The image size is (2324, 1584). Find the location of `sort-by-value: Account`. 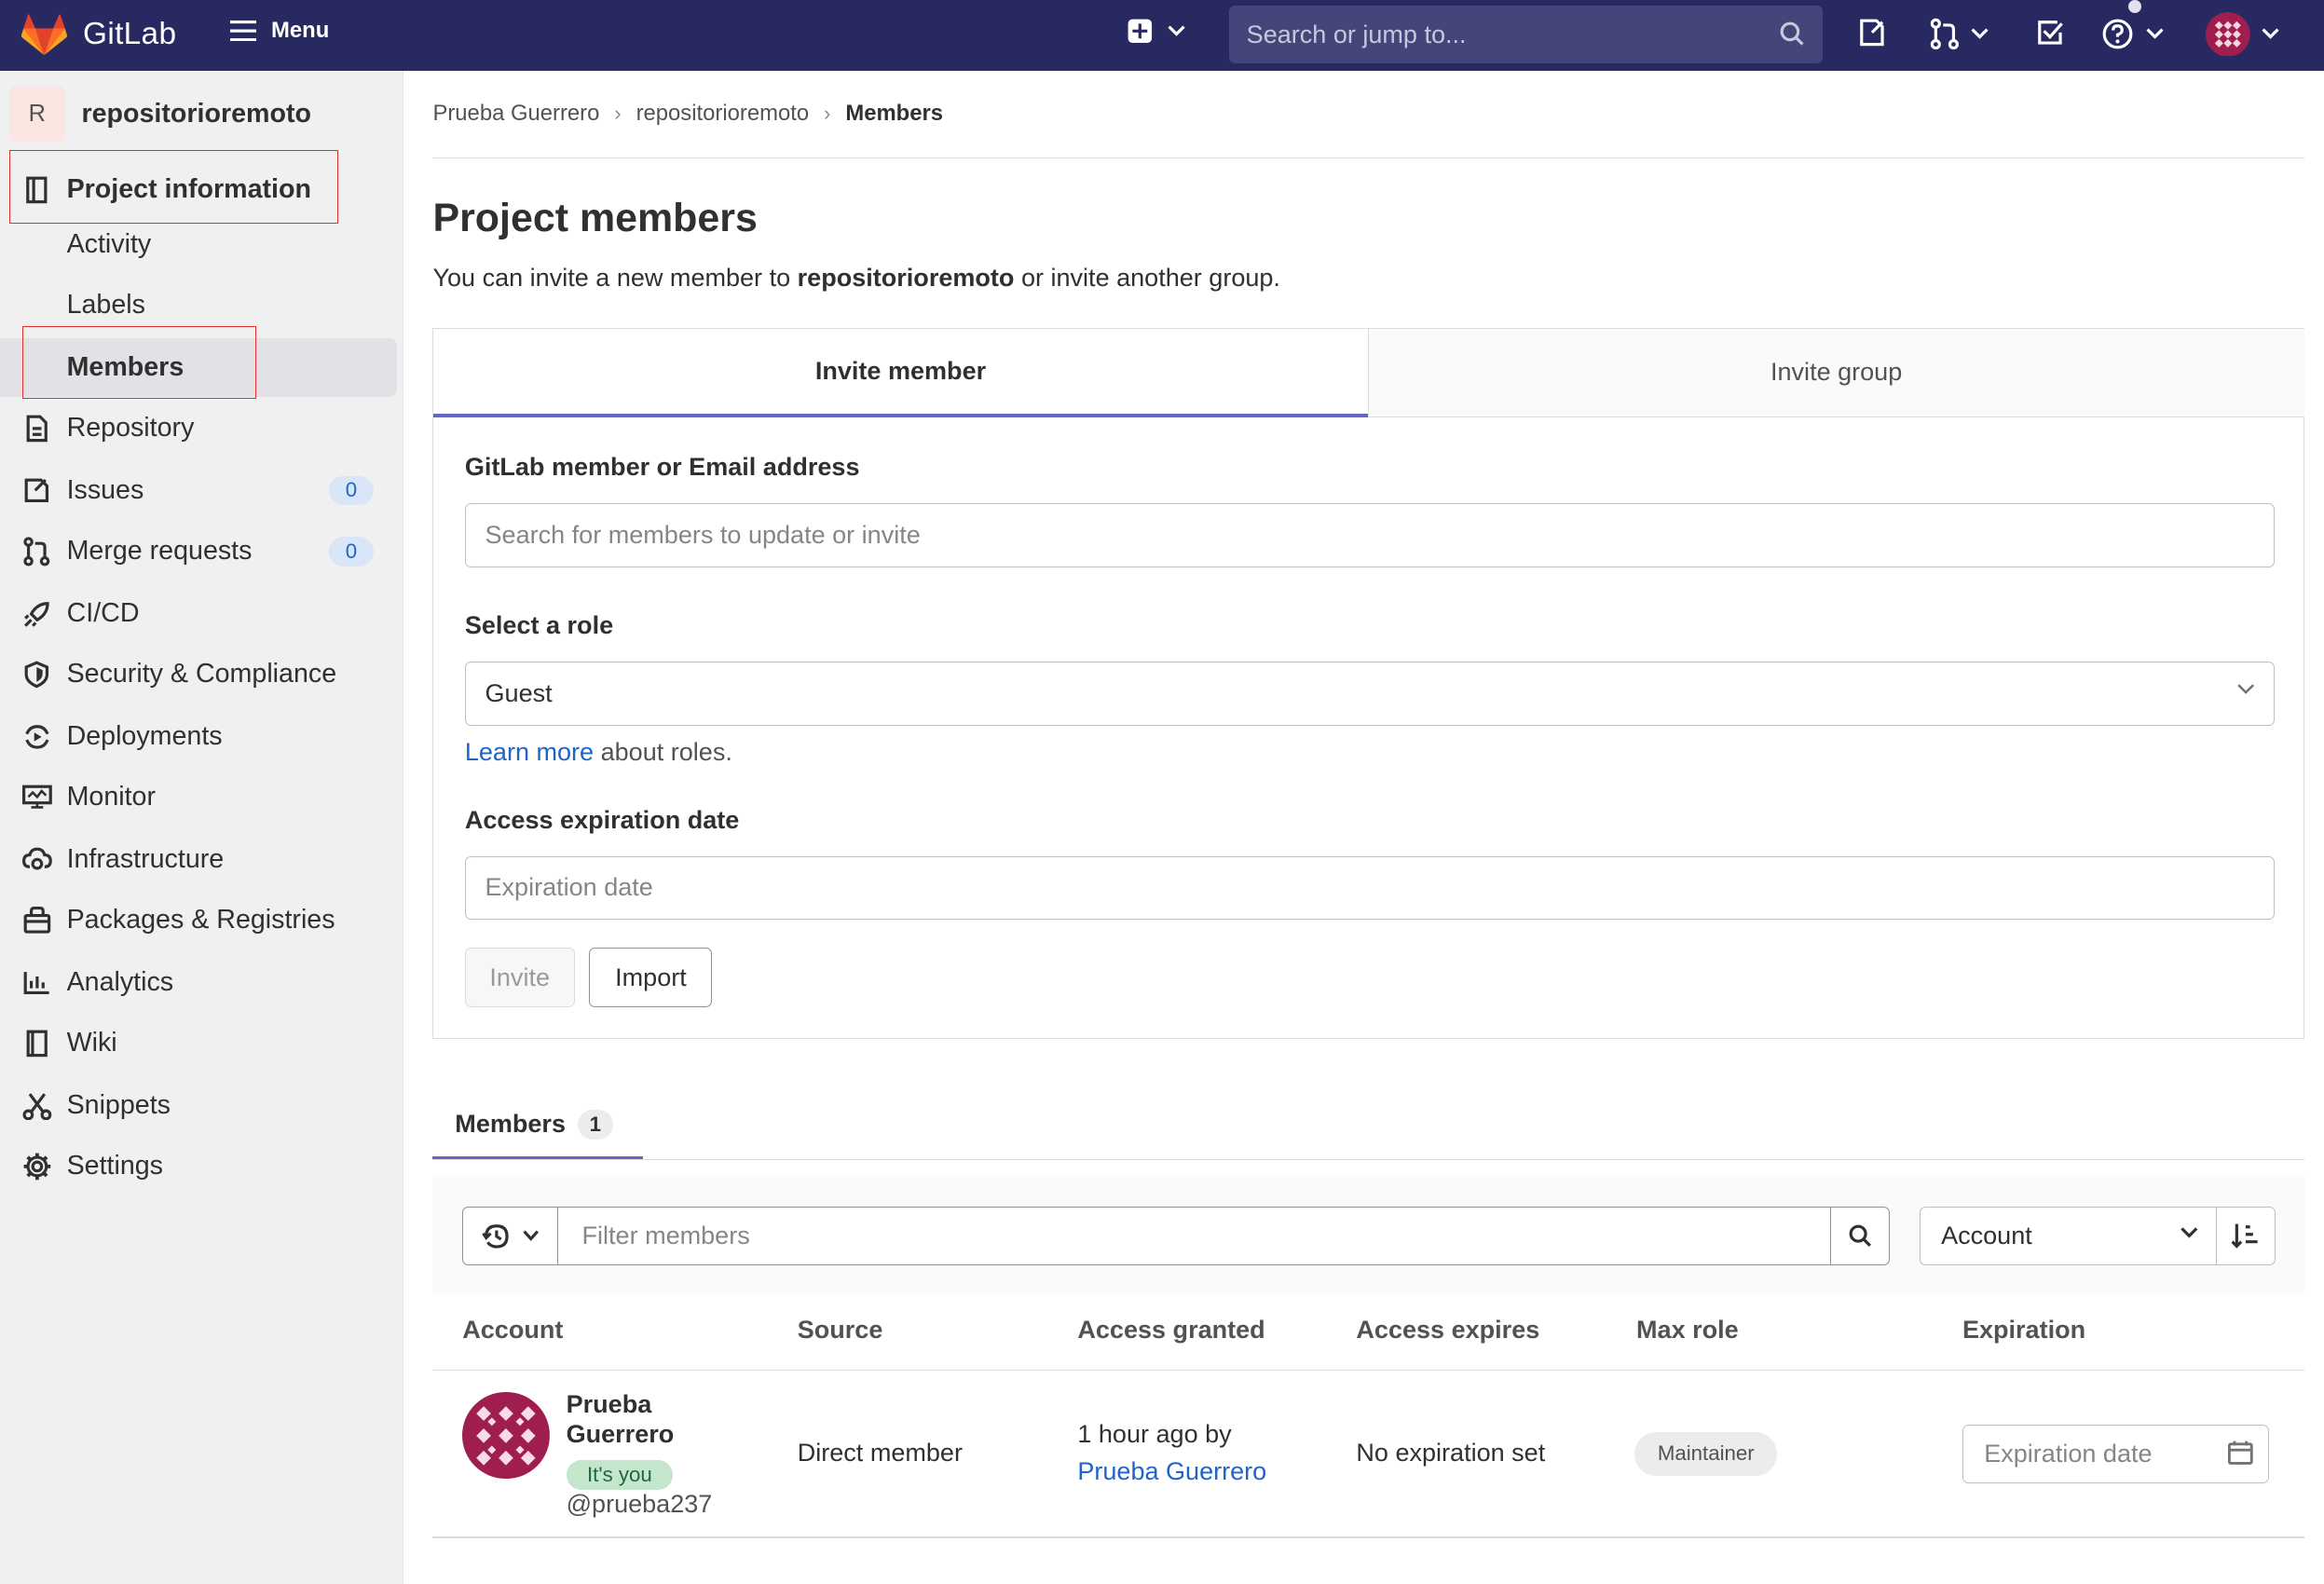

sort-by-value: Account is located at coordinates (1986, 1236).